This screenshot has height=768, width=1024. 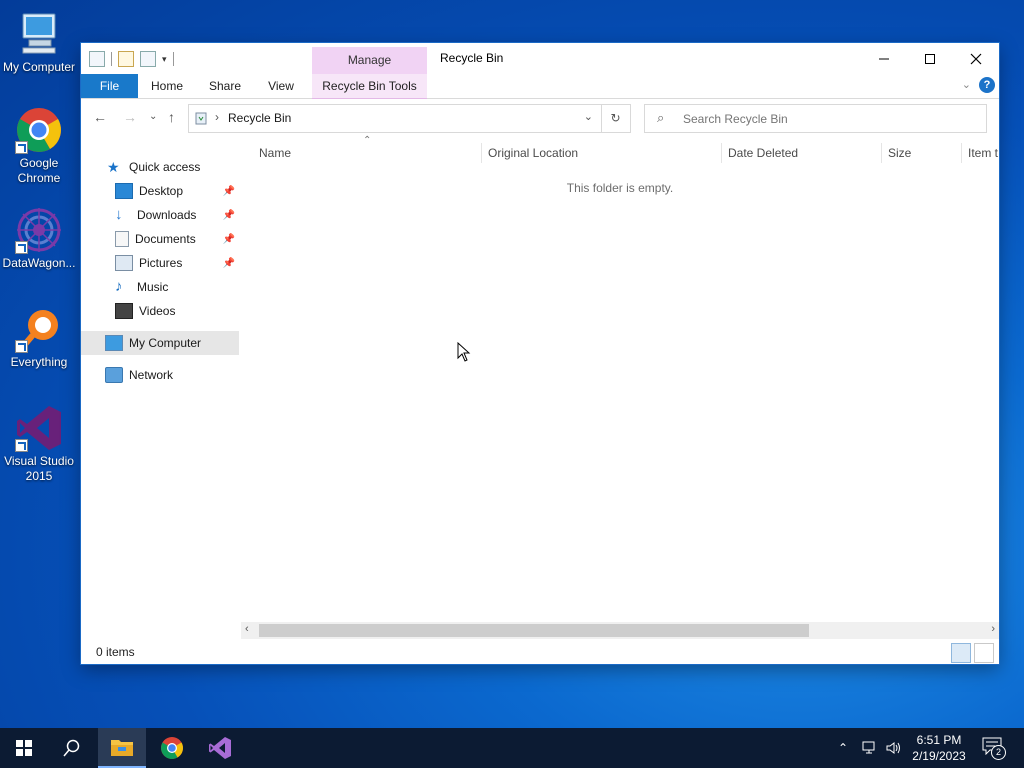 I want to click on taskbar: ⌃ 6:51 PM 2/19/2023 2, so click(x=512, y=748).